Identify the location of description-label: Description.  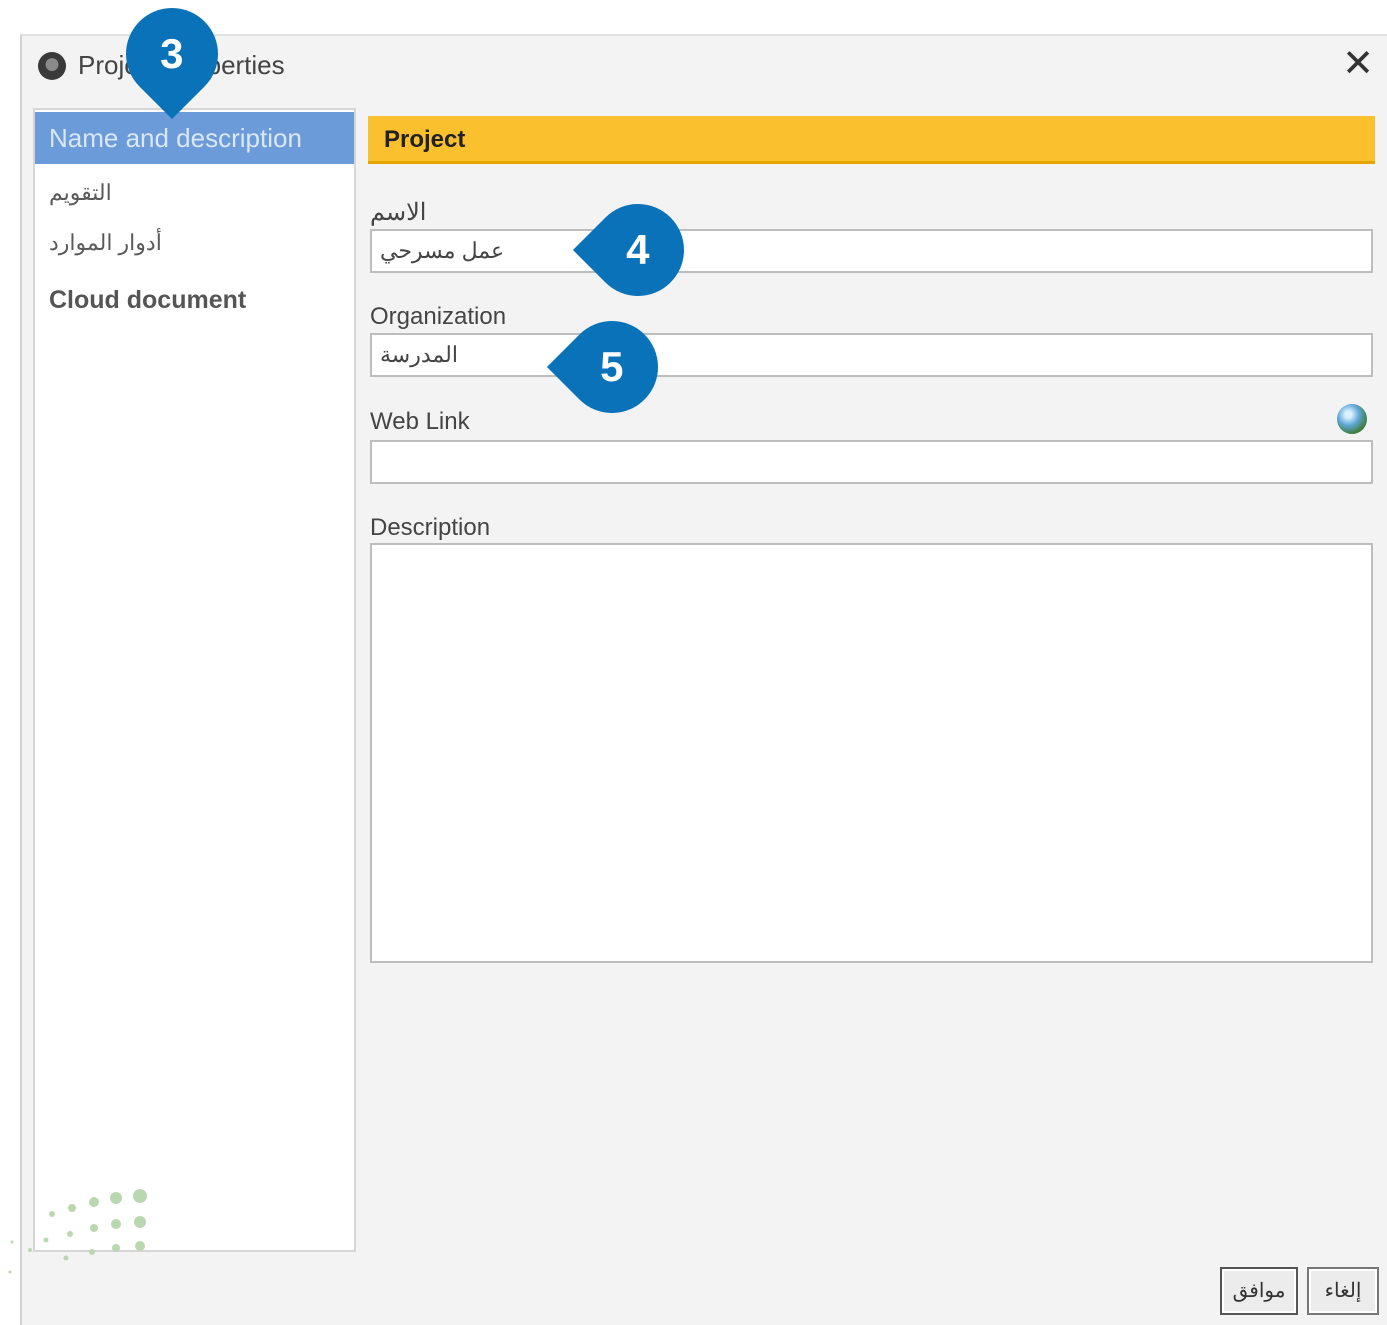
(430, 527).